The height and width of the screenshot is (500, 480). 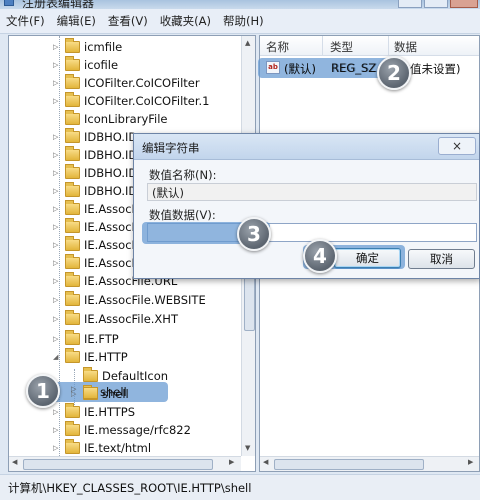 I want to click on tree-item: ▷ IE.AssocFile.XHT, so click(x=125, y=319).